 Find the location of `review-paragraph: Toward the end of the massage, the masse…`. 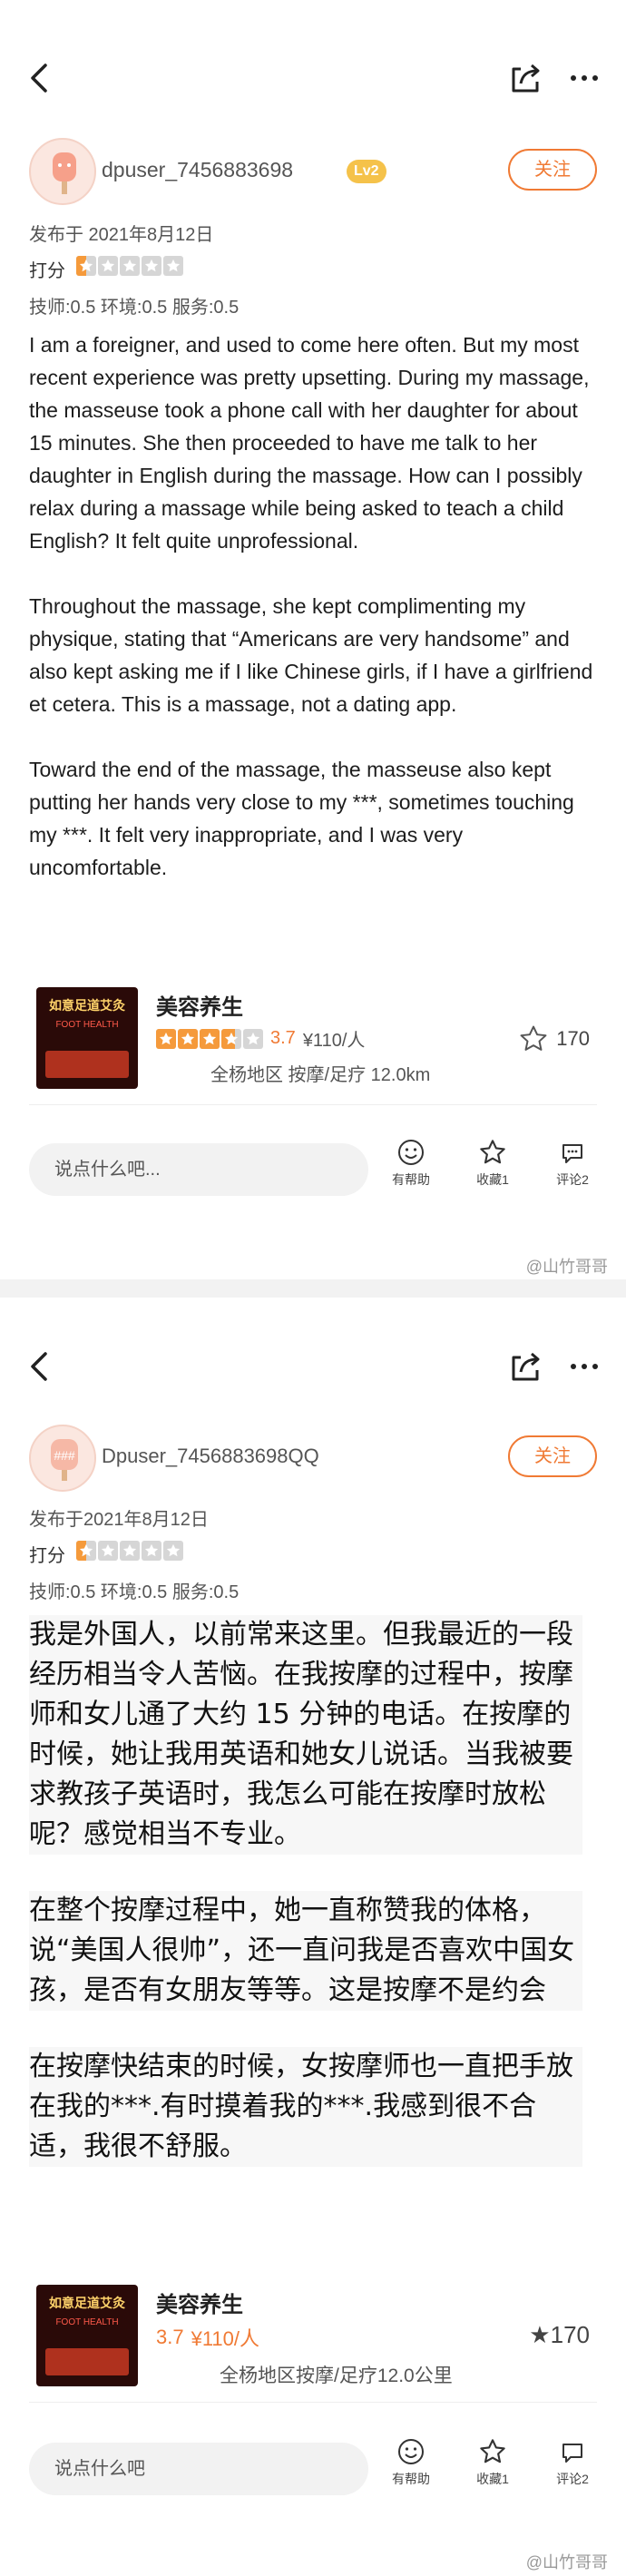

review-paragraph: Toward the end of the massage, the masse… is located at coordinates (301, 818).